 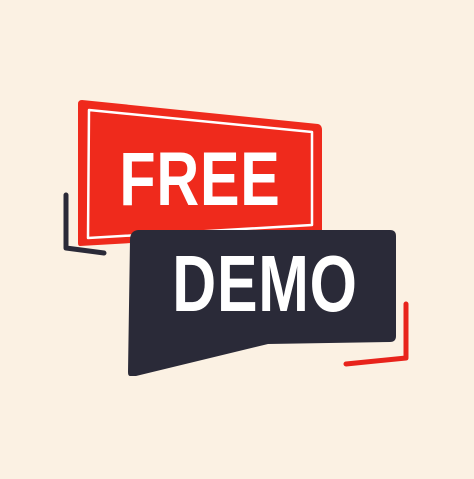 I want to click on free-label: FREE, so click(x=200, y=179).